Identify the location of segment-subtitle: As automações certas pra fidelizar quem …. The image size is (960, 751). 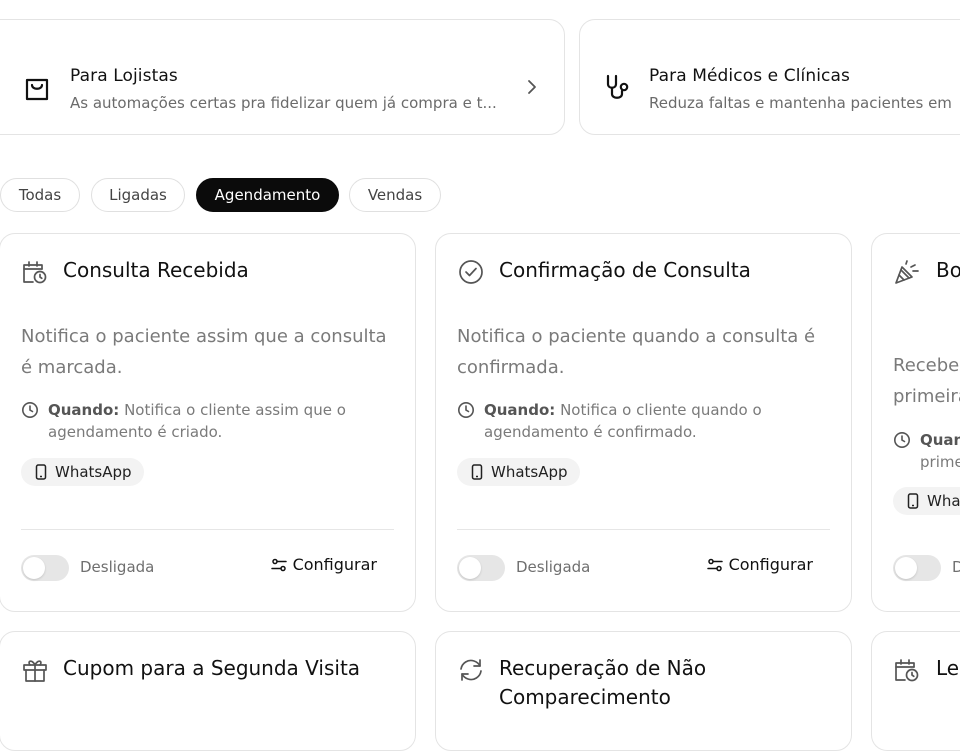
(283, 103).